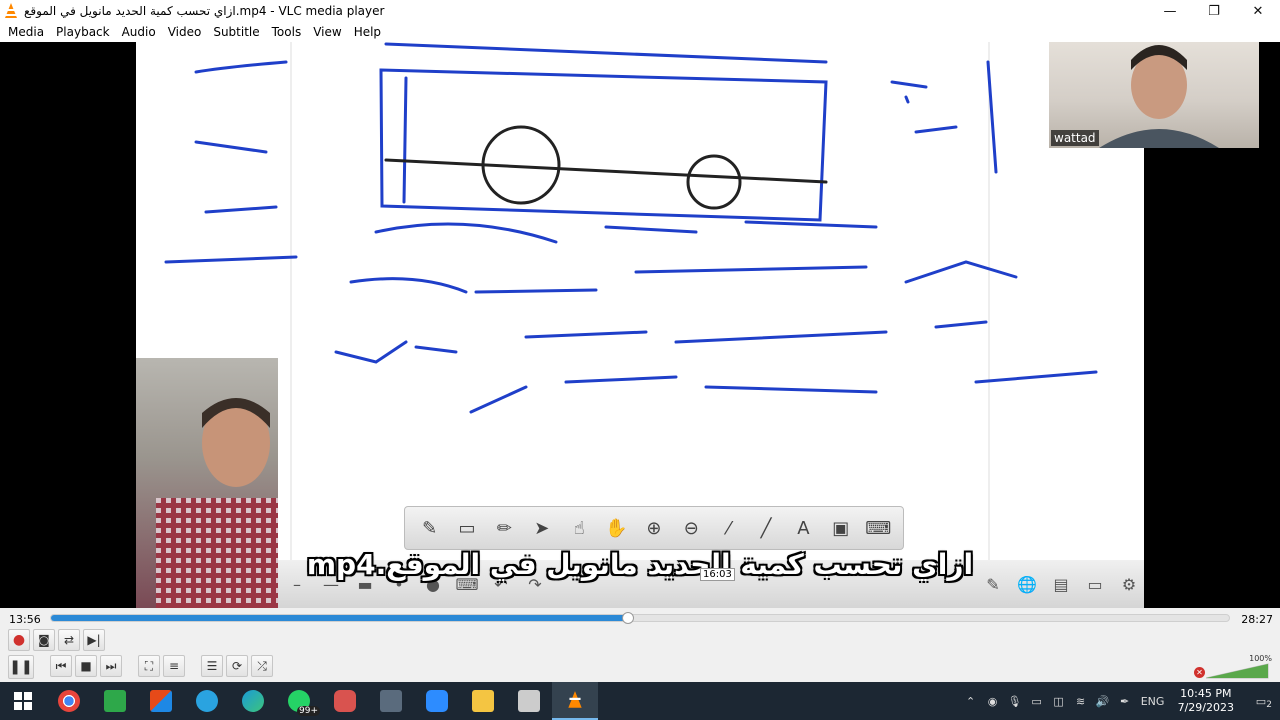 Image resolution: width=1280 pixels, height=720 pixels. I want to click on snapshot-button: ◙, so click(44, 640).